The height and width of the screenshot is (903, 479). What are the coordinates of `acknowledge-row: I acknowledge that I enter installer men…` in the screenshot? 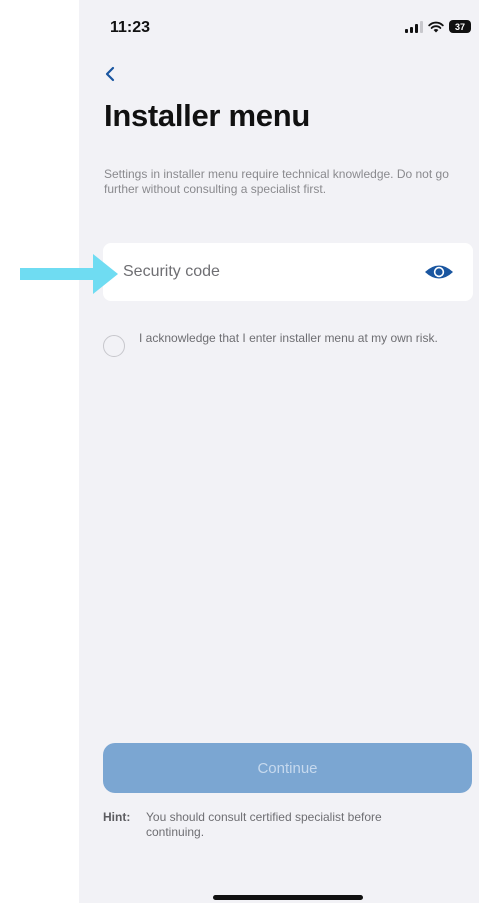 It's located at (278, 351).